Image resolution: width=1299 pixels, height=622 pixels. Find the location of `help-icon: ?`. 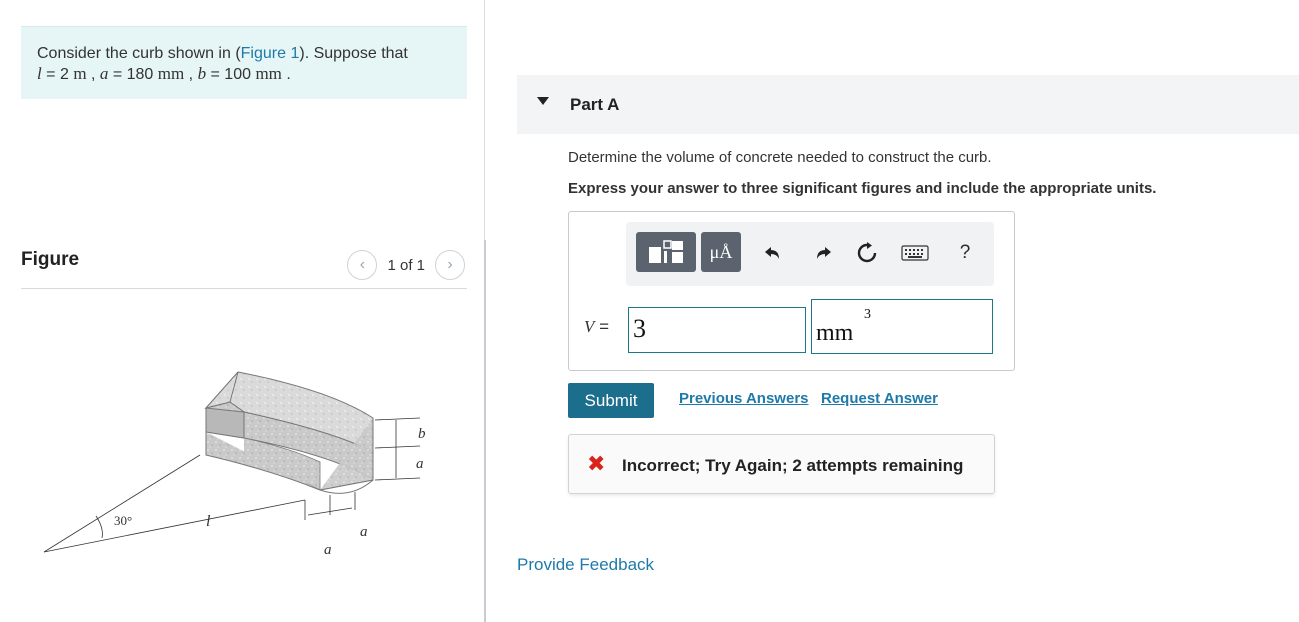

help-icon: ? is located at coordinates (965, 252).